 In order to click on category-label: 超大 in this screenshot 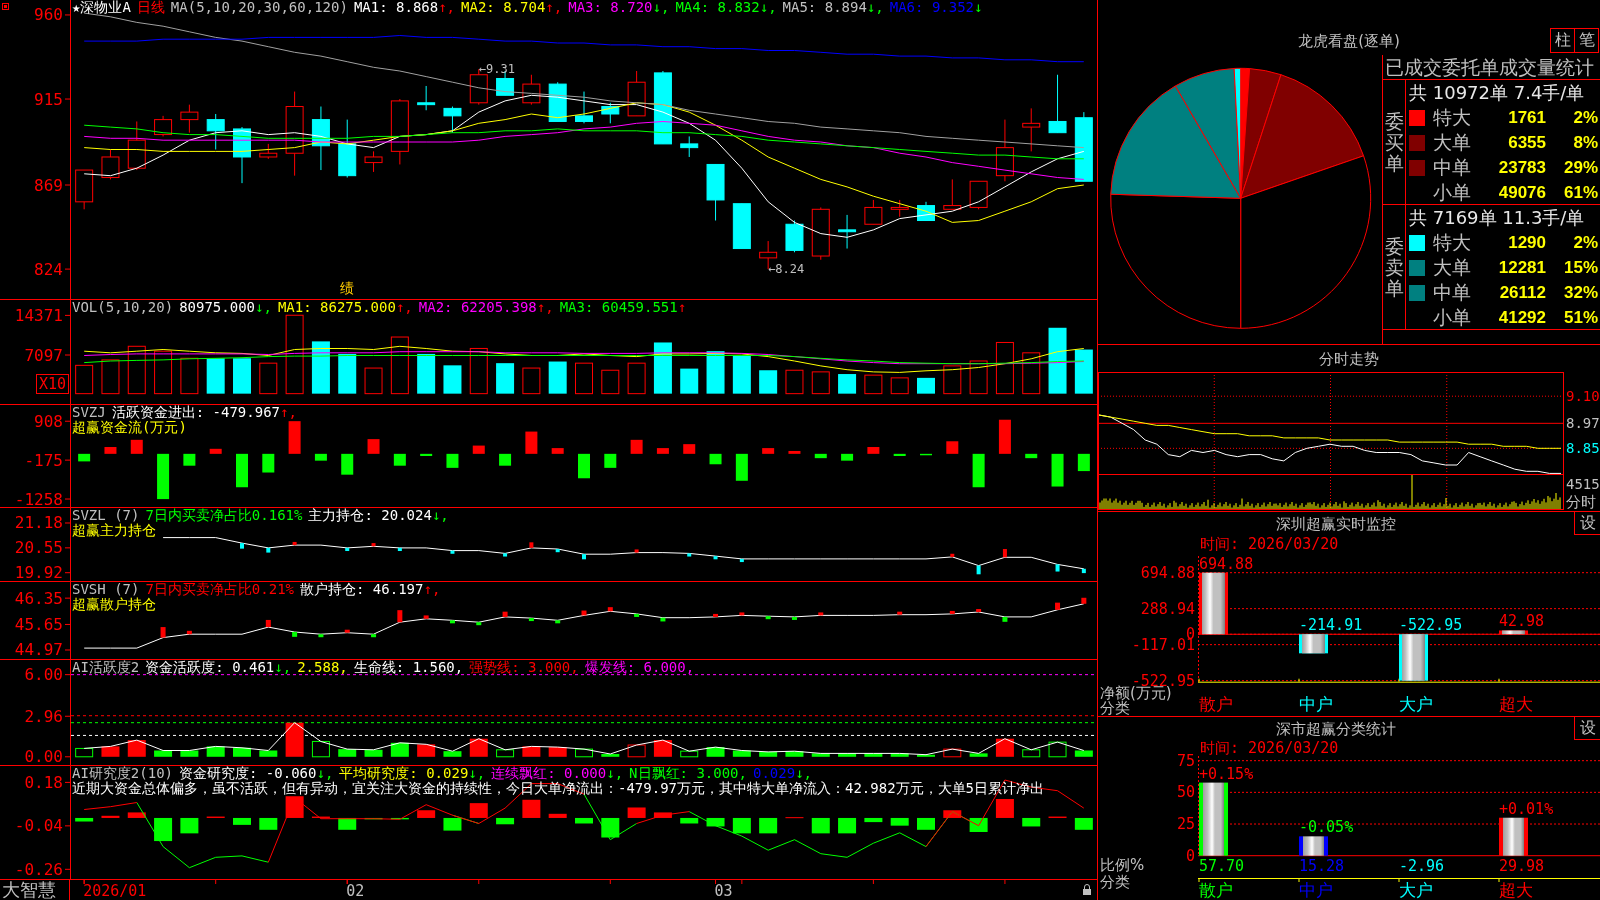, I will do `click(1516, 704)`.